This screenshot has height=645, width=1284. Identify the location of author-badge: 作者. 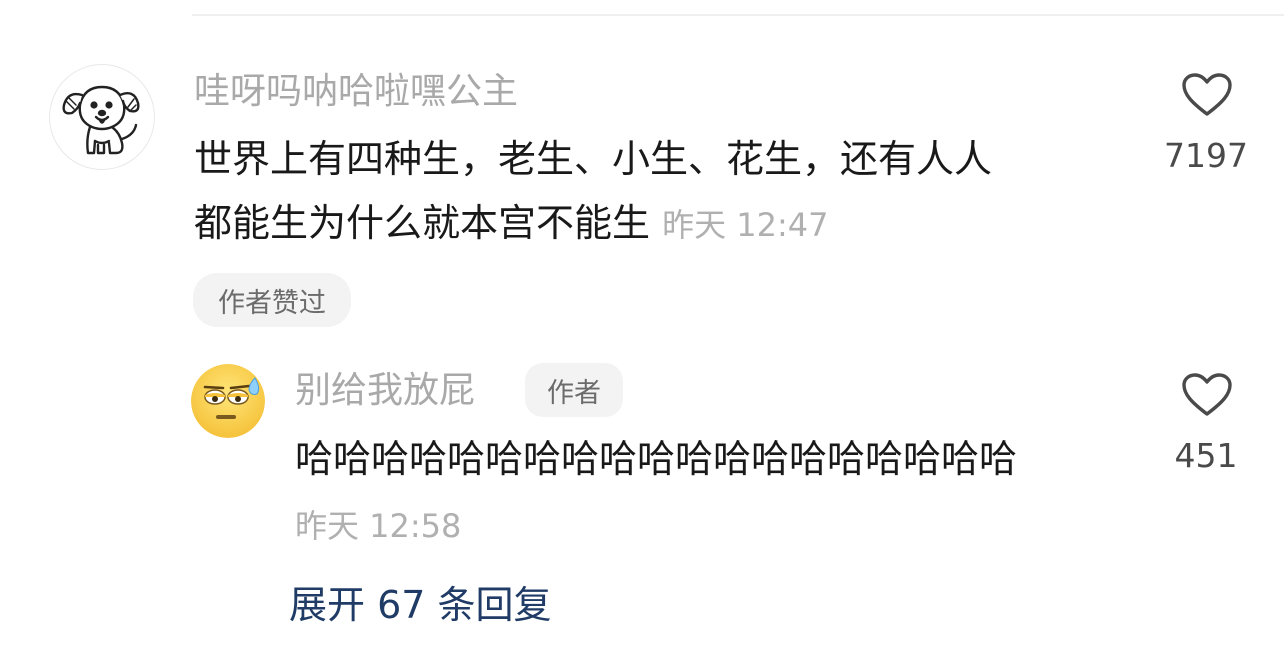
(574, 390).